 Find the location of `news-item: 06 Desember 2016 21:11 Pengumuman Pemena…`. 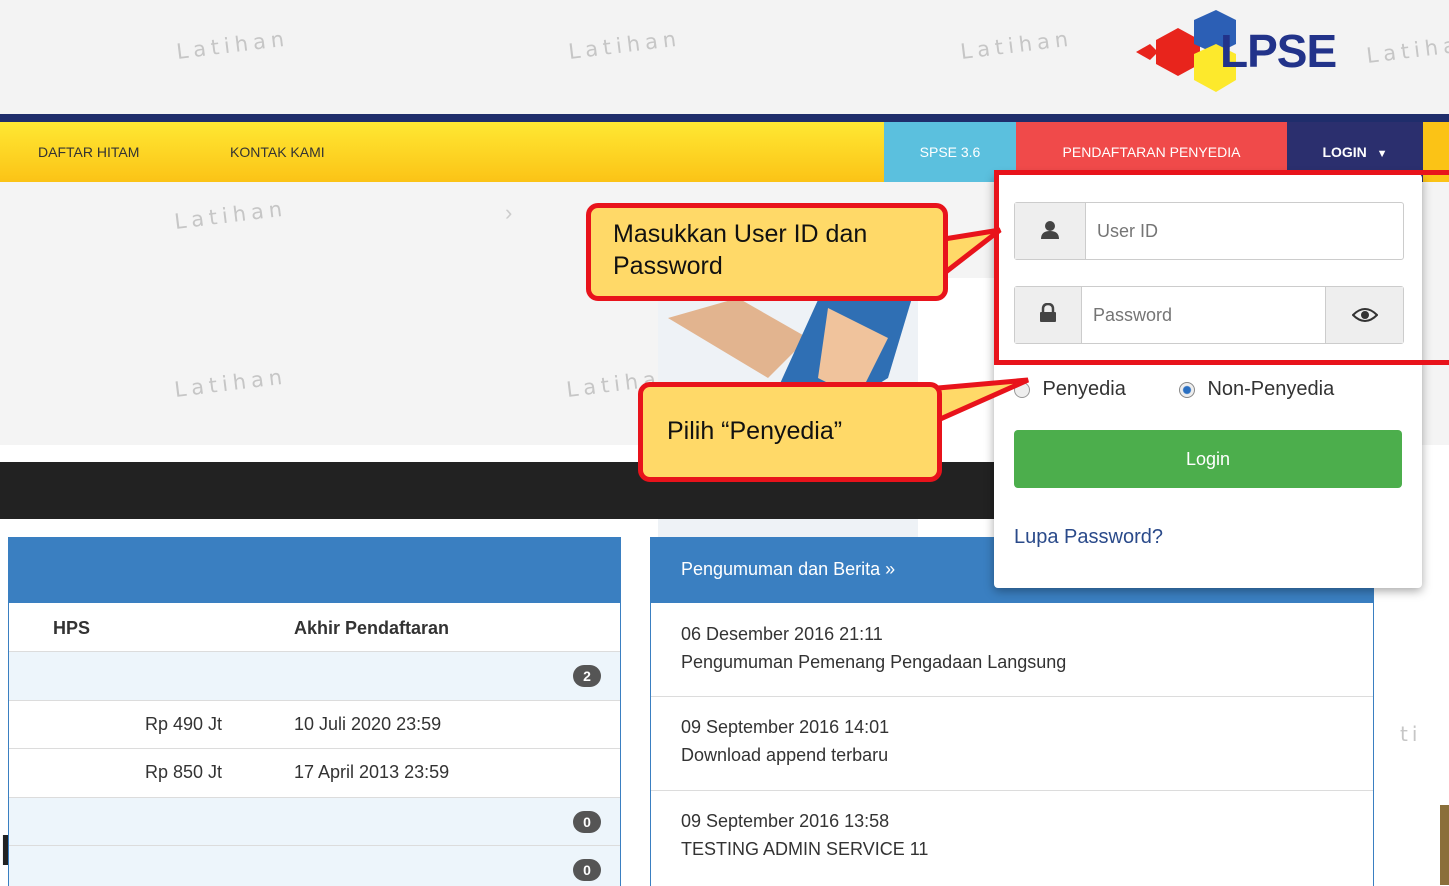

news-item: 06 Desember 2016 21:11 Pengumuman Pemena… is located at coordinates (1012, 650).